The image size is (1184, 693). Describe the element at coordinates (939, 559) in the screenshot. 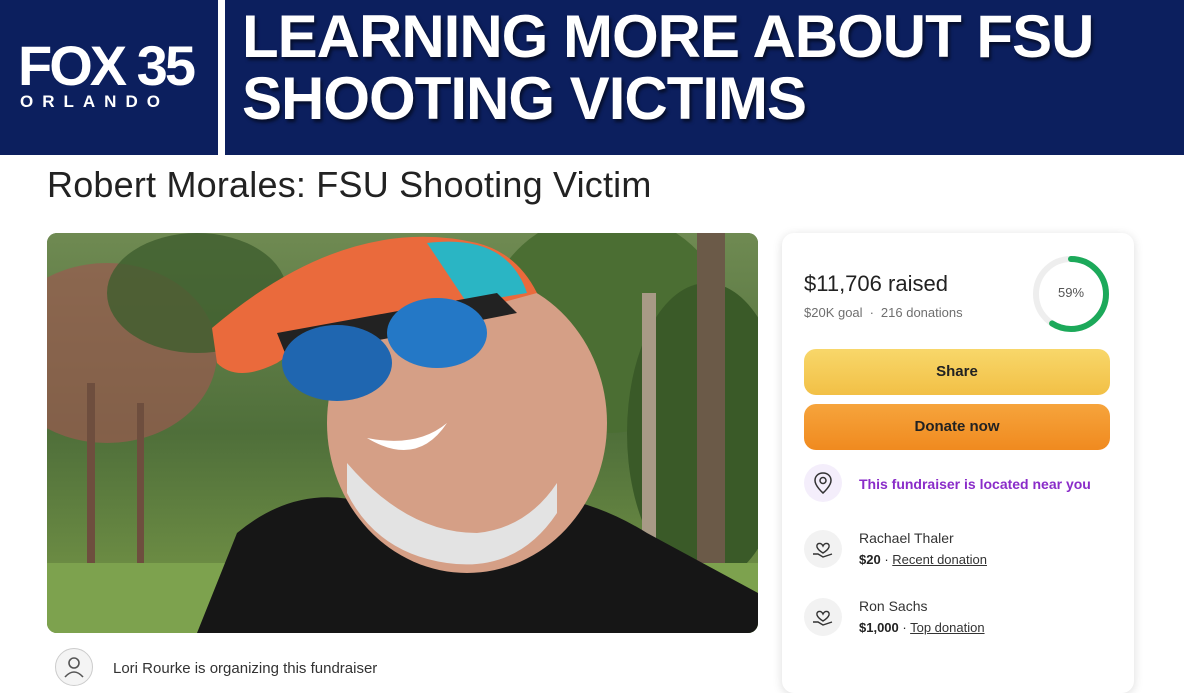

I see `donation-tag-link: Recent donation` at that location.